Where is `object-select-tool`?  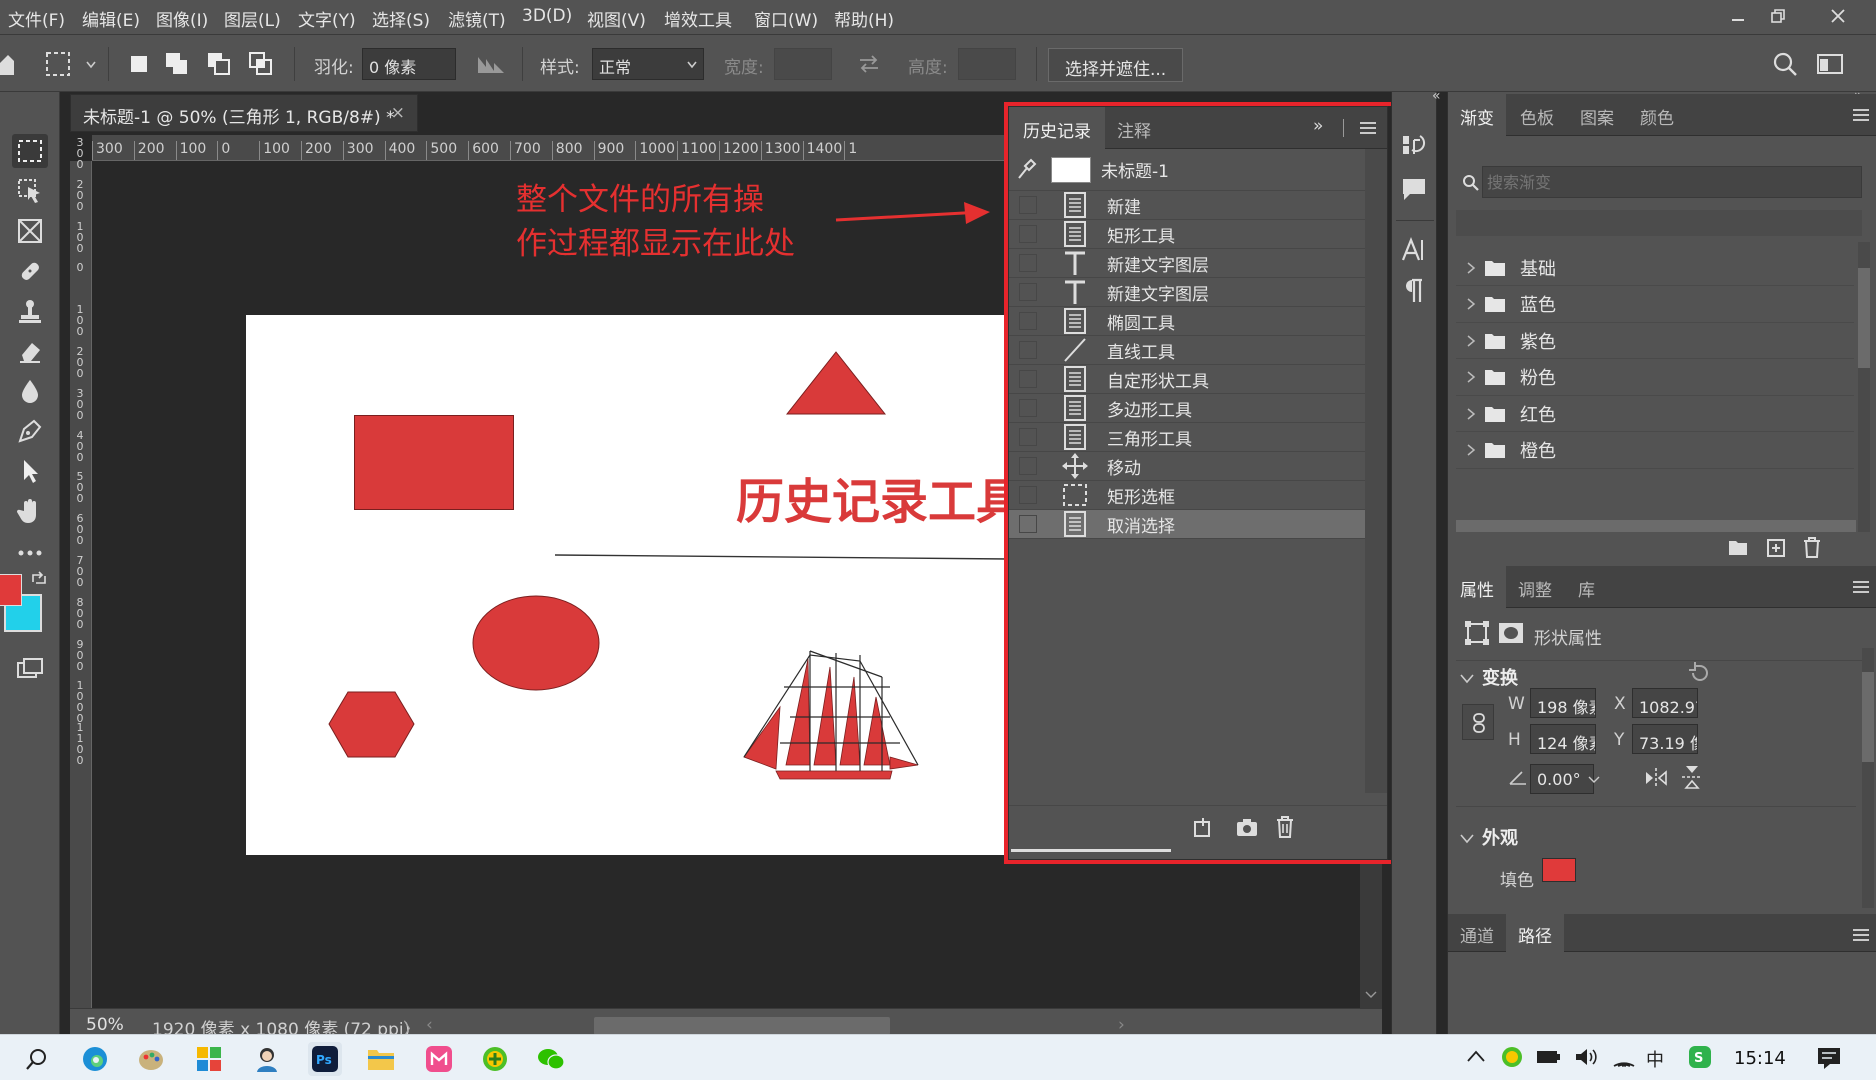 object-select-tool is located at coordinates (30, 191).